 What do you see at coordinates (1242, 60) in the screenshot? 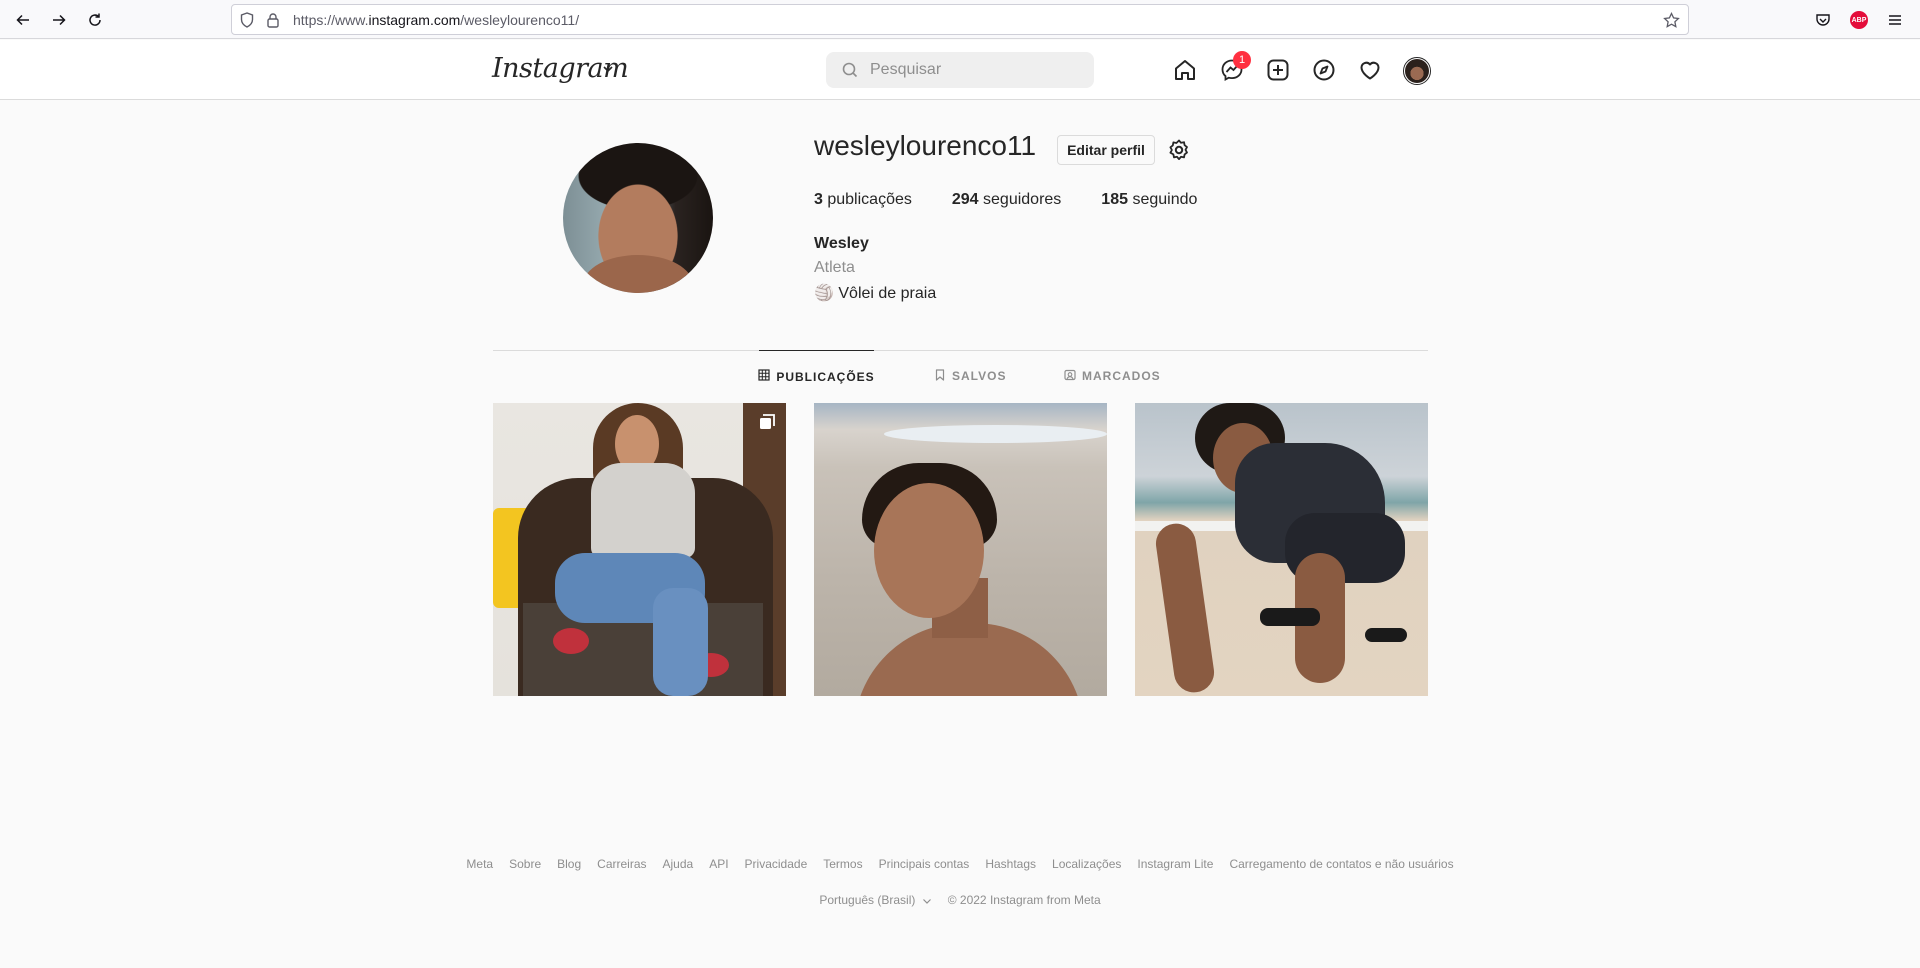
I see `messages-badge: 1` at bounding box center [1242, 60].